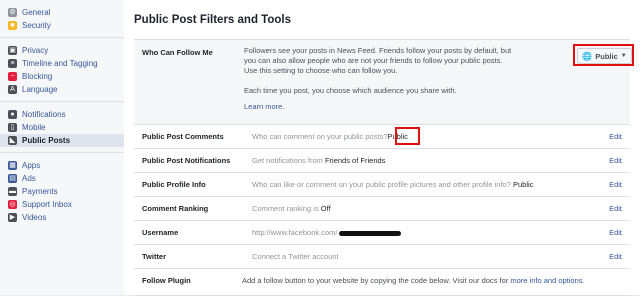  Describe the element at coordinates (34, 217) in the screenshot. I see `sidebar-item-label: Videos` at that location.